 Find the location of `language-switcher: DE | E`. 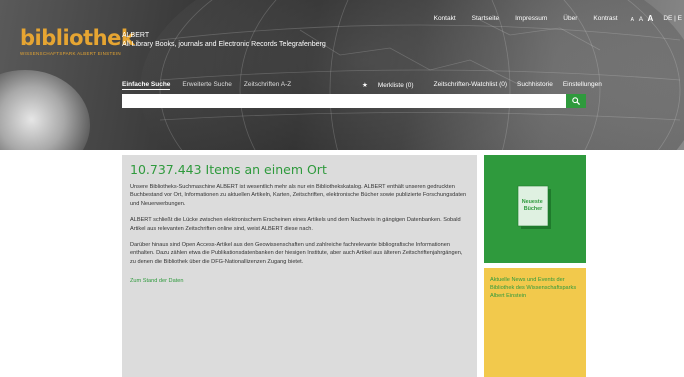

language-switcher: DE | E is located at coordinates (672, 18).